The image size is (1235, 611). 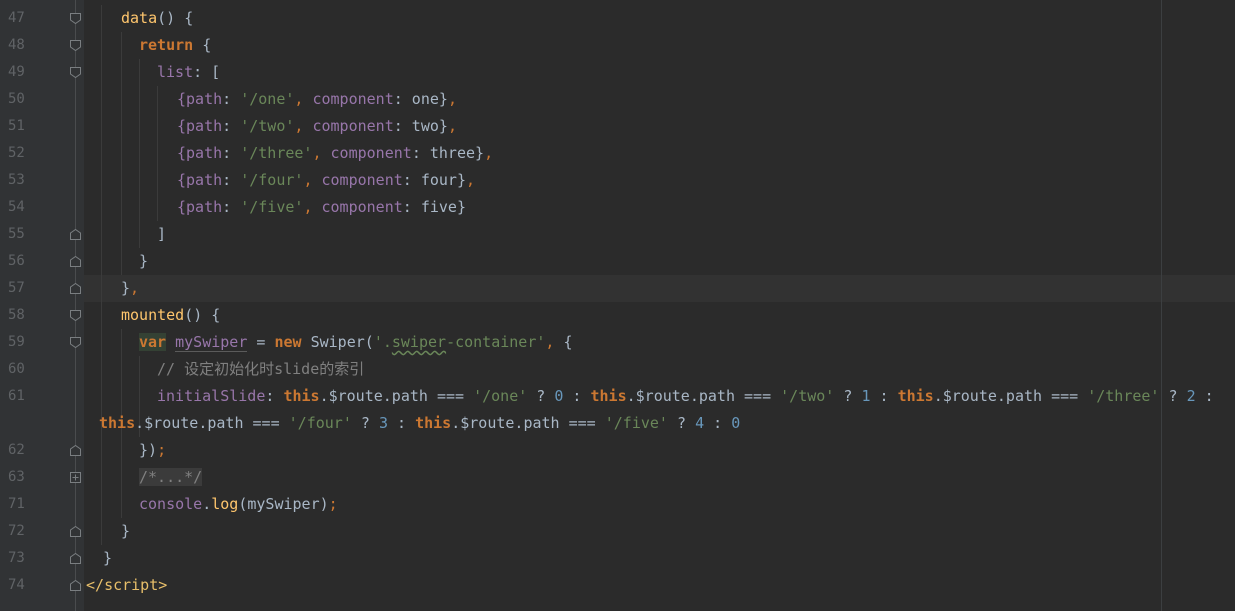 I want to click on line-number: 56, so click(x=16, y=261).